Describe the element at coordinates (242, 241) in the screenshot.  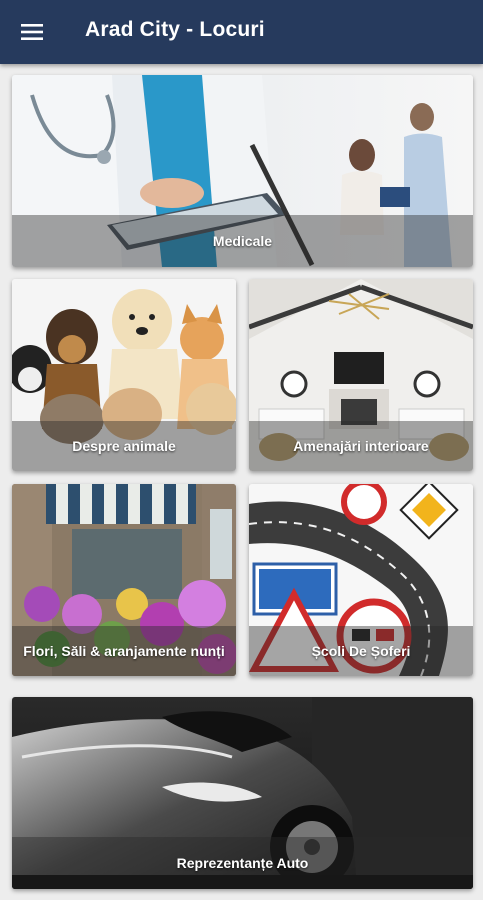
I see `category-label: Medicale` at that location.